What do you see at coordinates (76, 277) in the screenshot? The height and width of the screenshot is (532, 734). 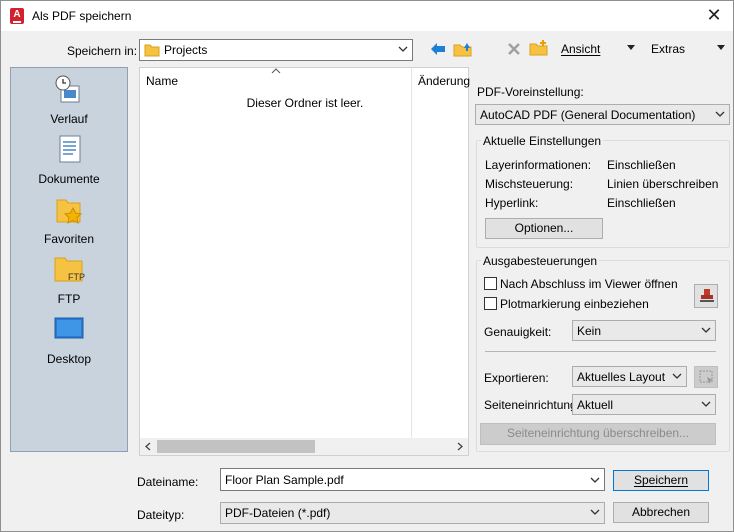 I see `svg-text: FTP` at bounding box center [76, 277].